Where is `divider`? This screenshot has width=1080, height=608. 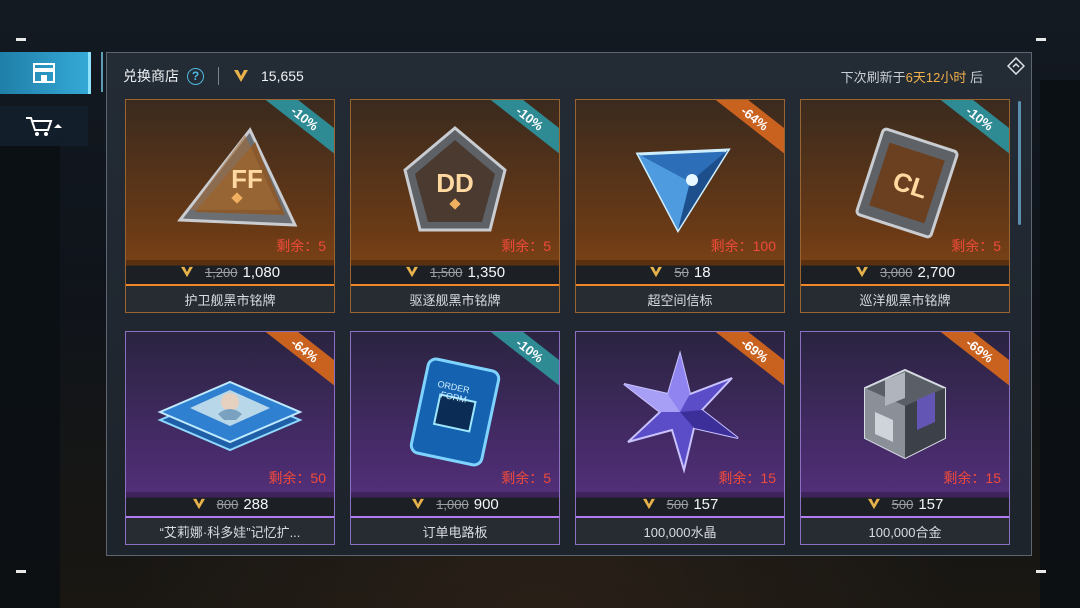
divider is located at coordinates (218, 76).